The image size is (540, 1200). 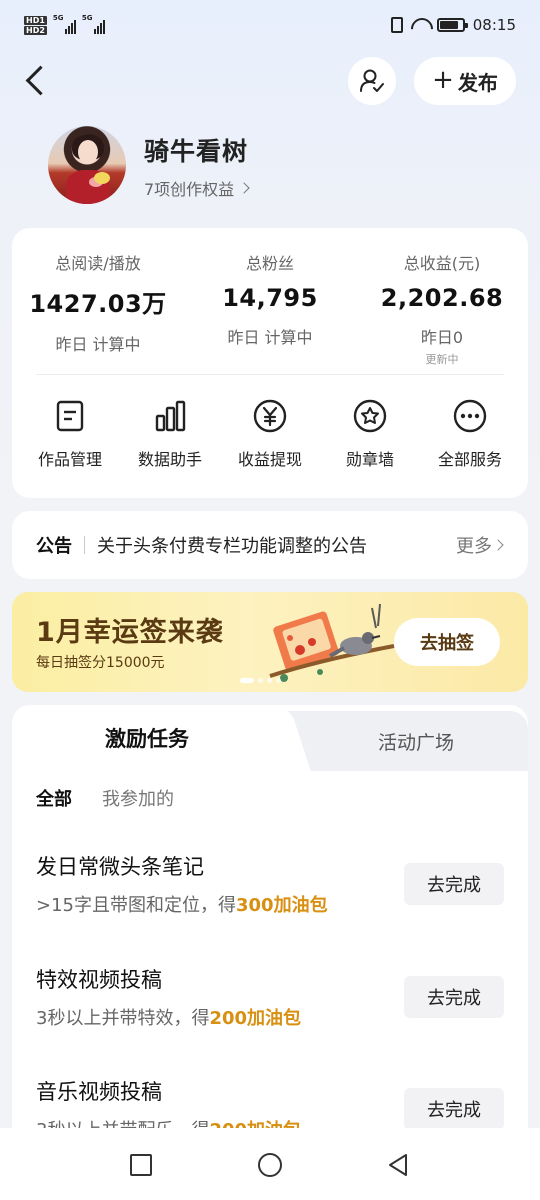 I want to click on carousel-dots, so click(x=260, y=680).